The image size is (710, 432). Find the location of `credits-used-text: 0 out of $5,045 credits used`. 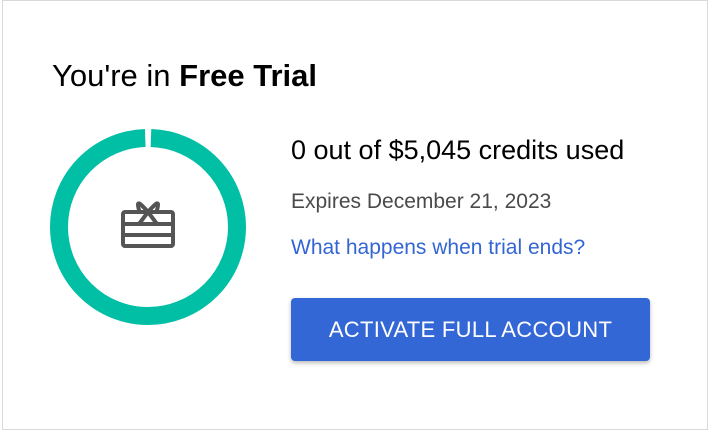

credits-used-text: 0 out of $5,045 credits used is located at coordinates (458, 150).